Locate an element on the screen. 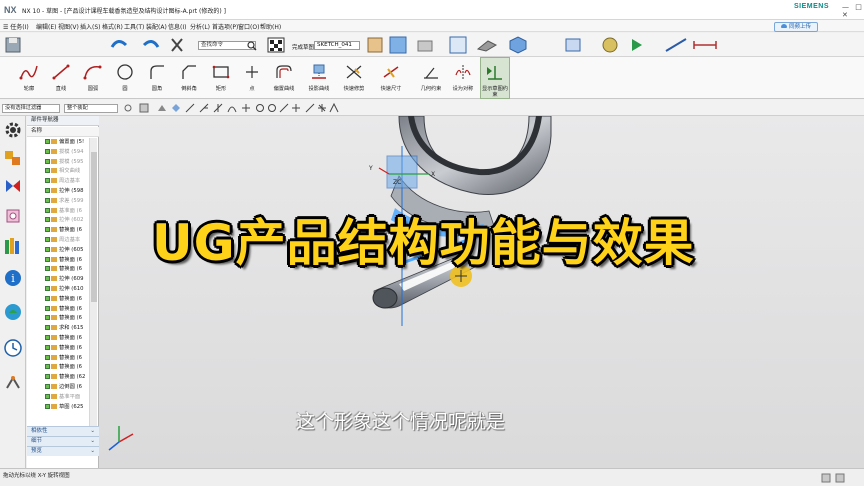 The image size is (864, 486). measure-icon is located at coordinates (705, 45).